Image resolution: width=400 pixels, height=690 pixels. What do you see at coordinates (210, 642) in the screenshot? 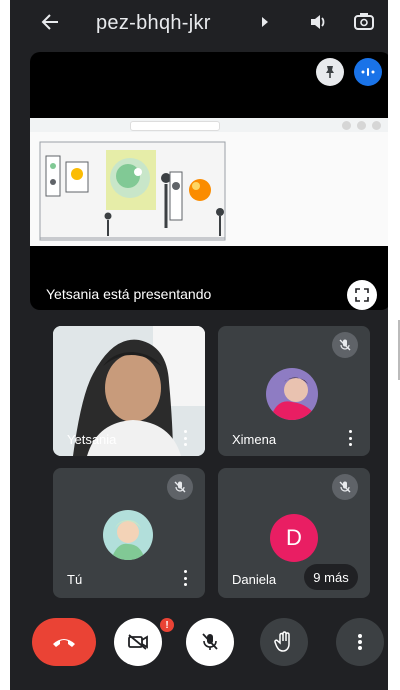
I see `mic-toggle-button` at bounding box center [210, 642].